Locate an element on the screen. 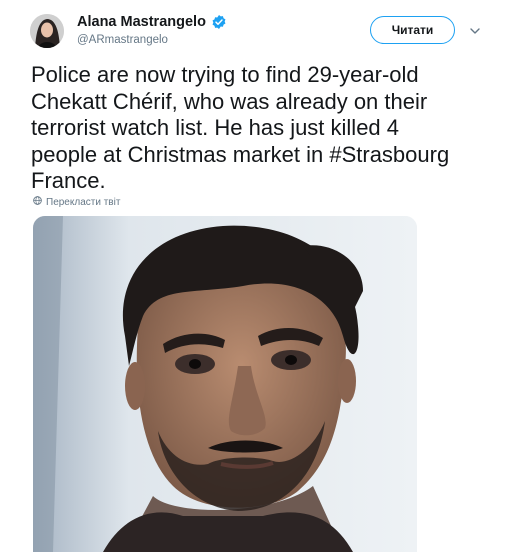 The width and height of the screenshot is (511, 552). avatar-image is located at coordinates (47, 31).